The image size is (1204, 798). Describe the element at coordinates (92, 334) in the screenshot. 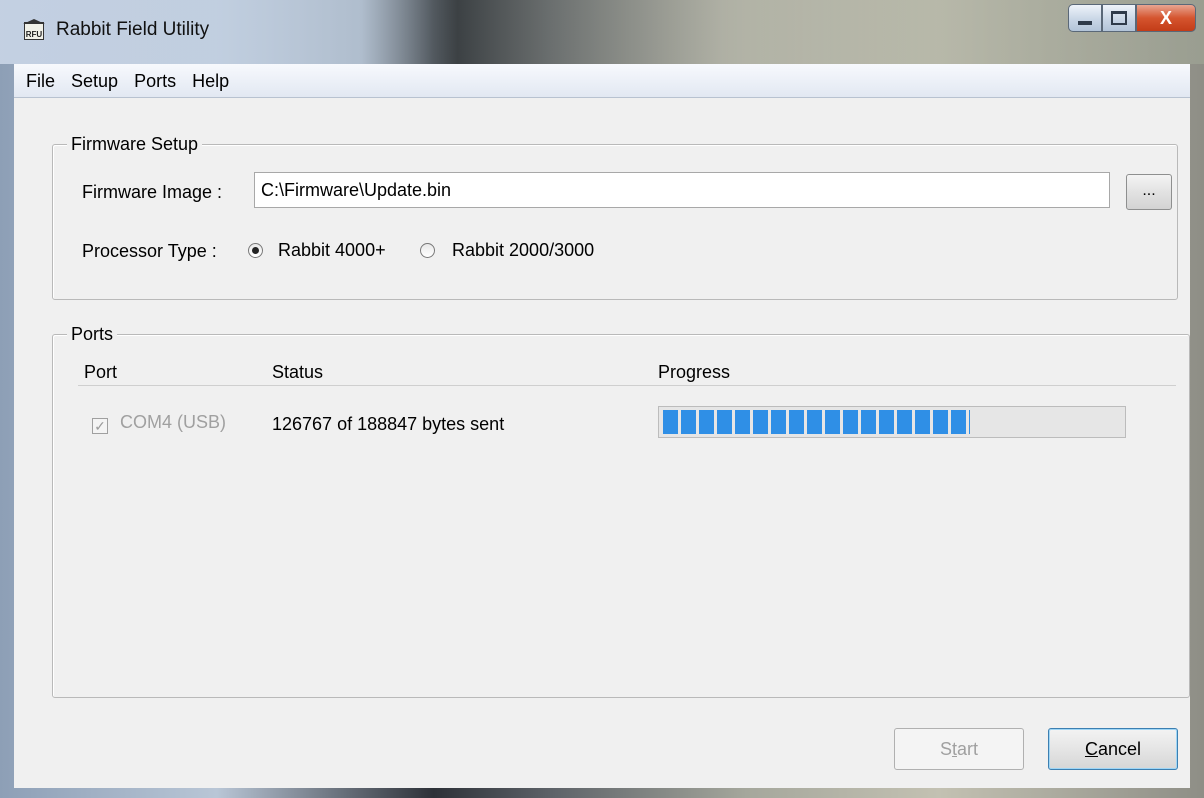

I see `ports-legend: Ports` at that location.